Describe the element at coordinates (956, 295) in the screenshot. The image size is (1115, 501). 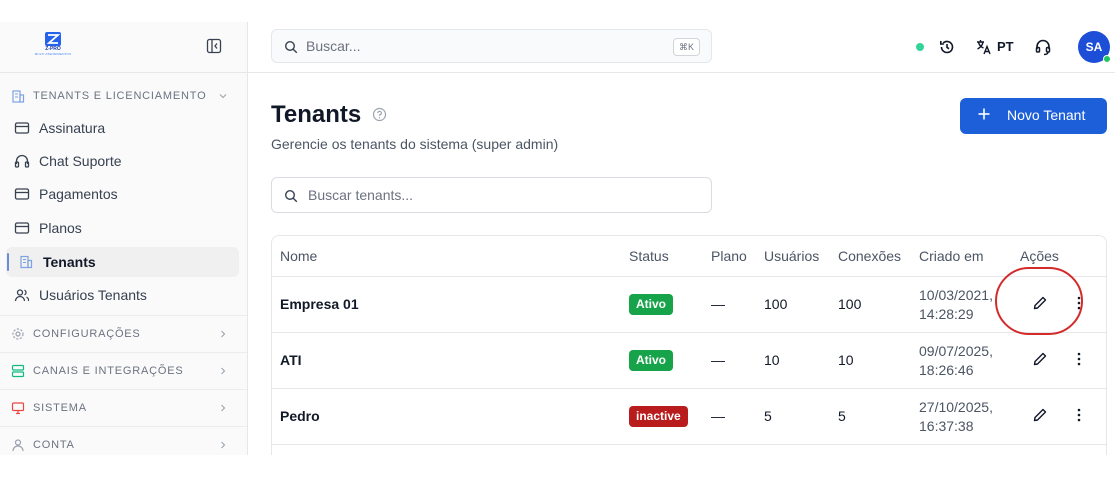
I see `created-date: 10/03/2021,` at that location.